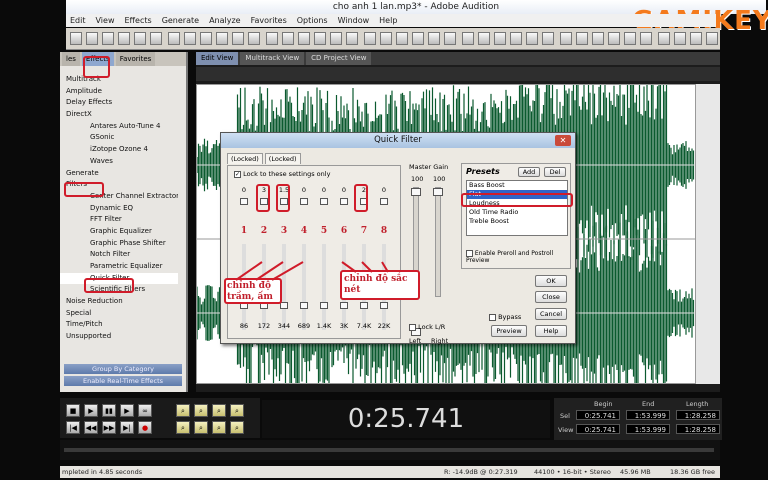  I want to click on rewind-button: ◀◀, so click(91, 427).